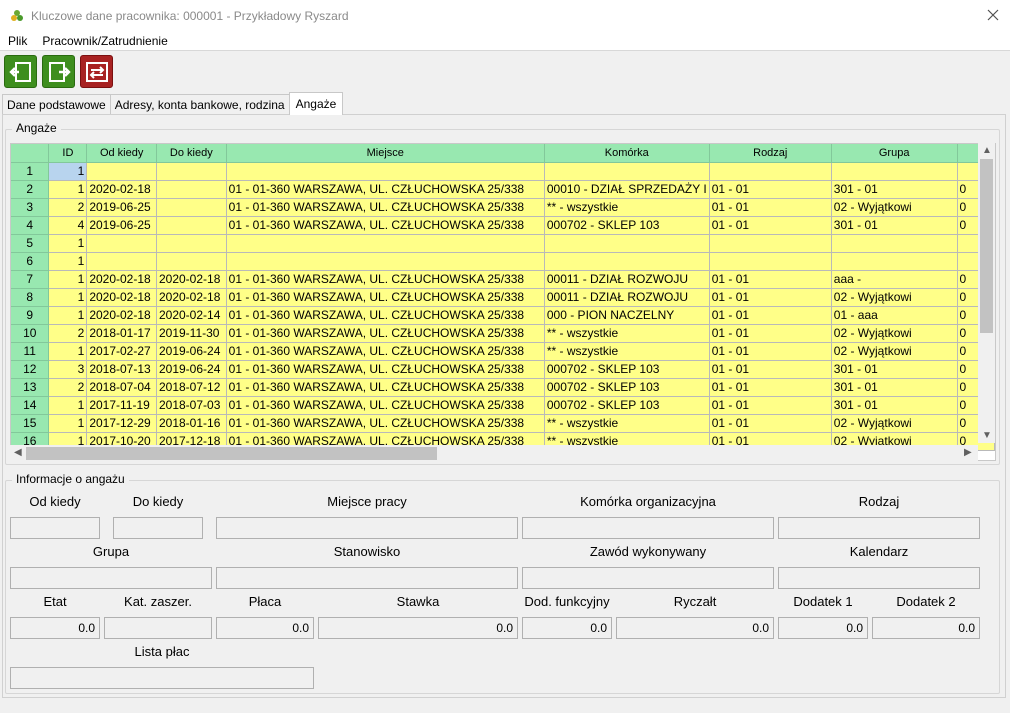  Describe the element at coordinates (265, 628) in the screenshot. I see `placa-field: 0.0` at that location.